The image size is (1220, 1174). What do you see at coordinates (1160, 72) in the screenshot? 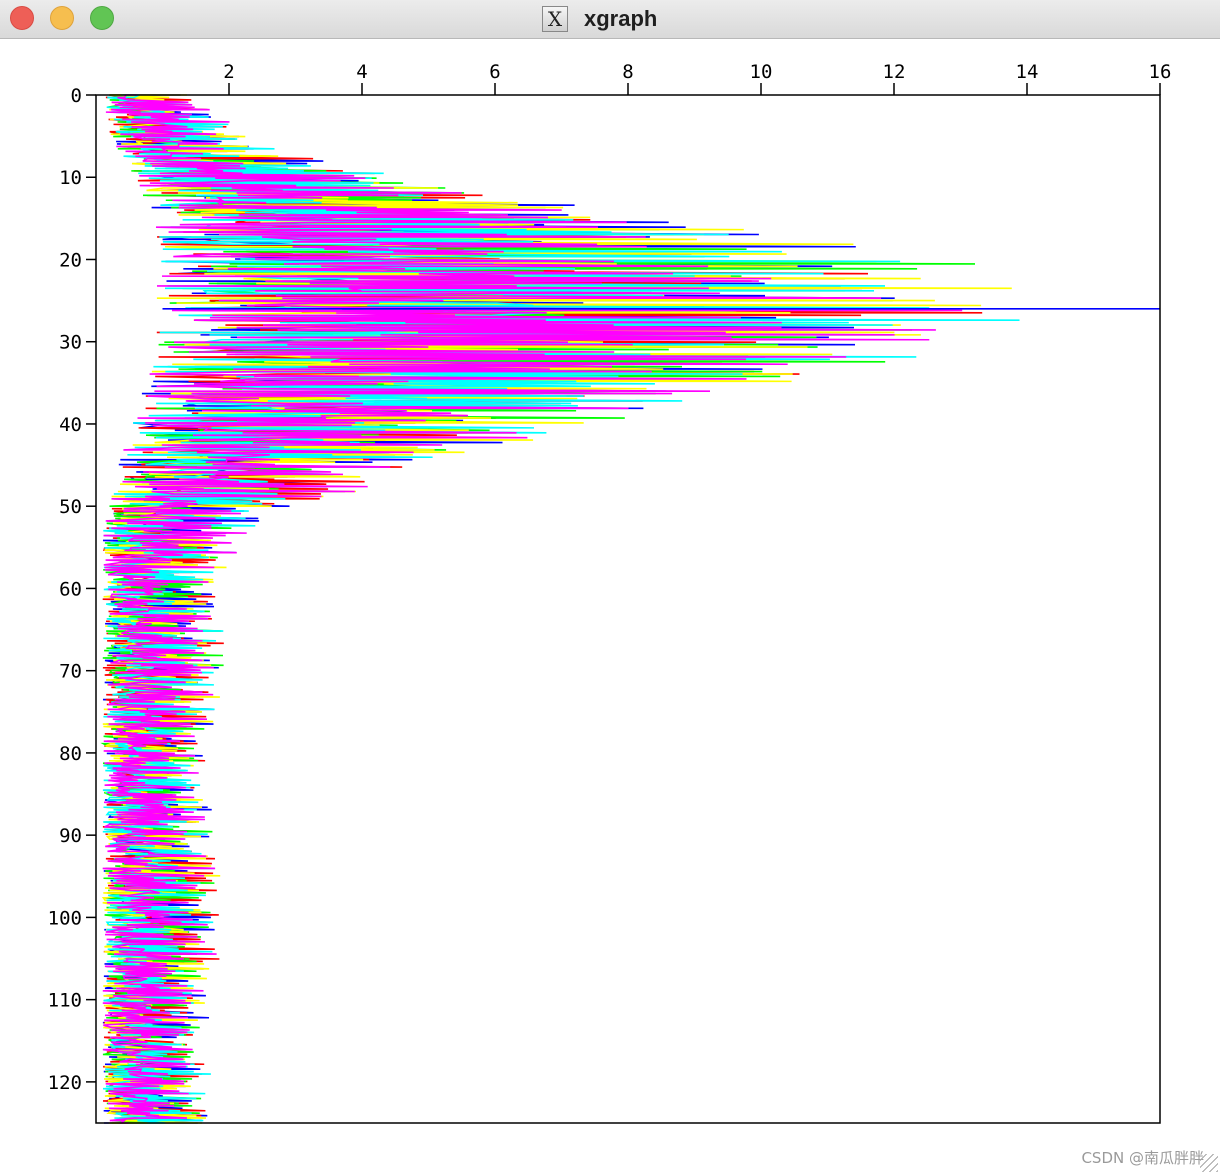
I see `x-tick-label: 16` at bounding box center [1160, 72].